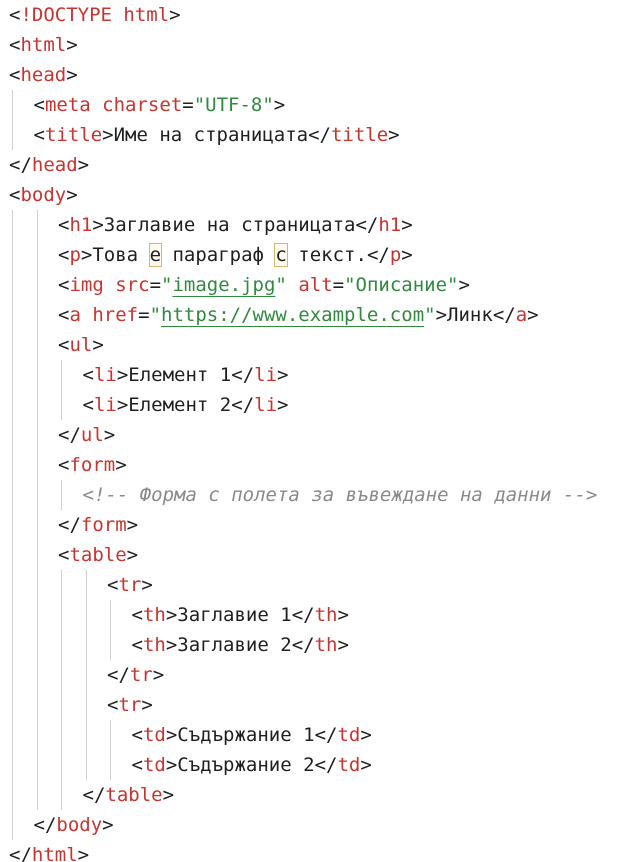  I want to click on code-token-text: параграф, so click(218, 255).